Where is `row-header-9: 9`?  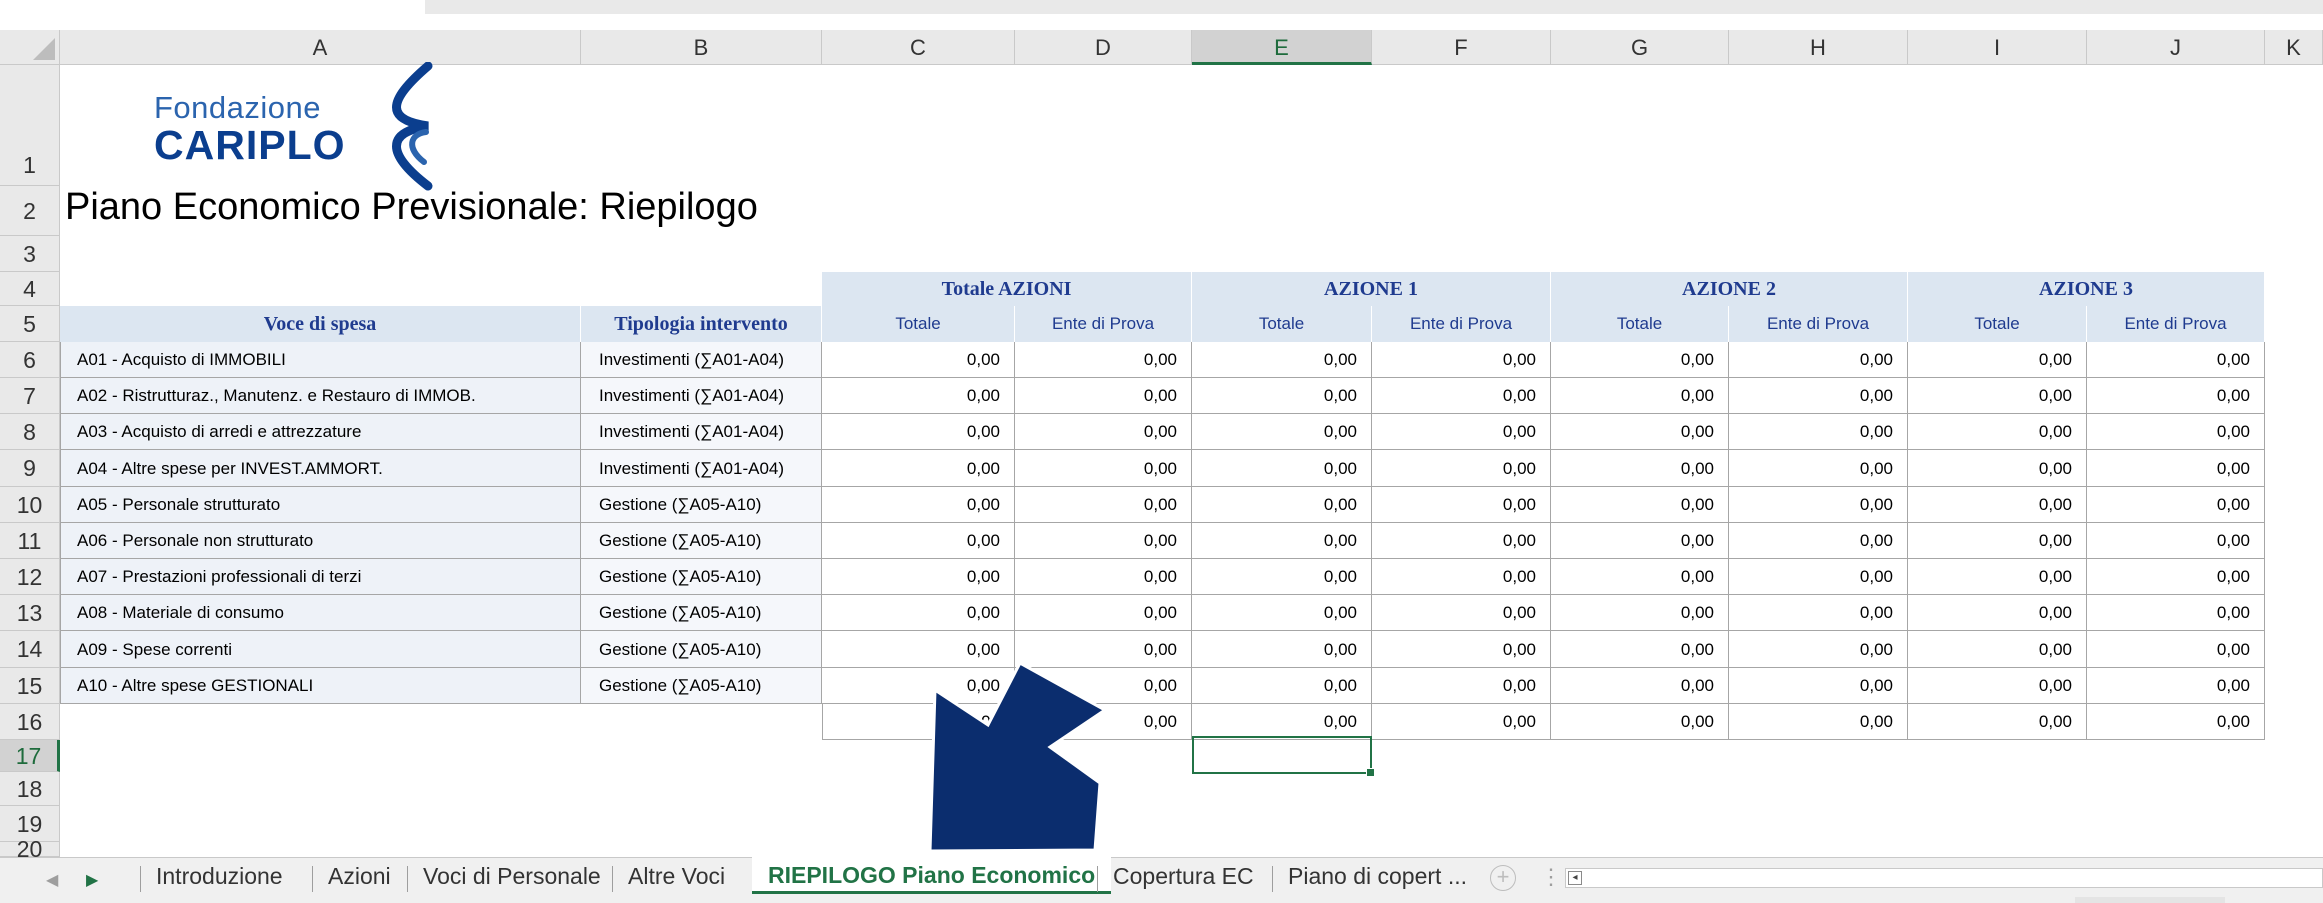
row-header-9: 9 is located at coordinates (30, 468).